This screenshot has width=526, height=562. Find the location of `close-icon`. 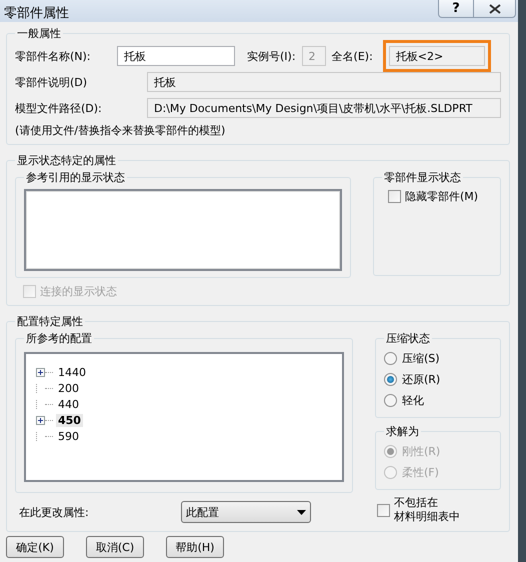

close-icon is located at coordinates (494, 9).